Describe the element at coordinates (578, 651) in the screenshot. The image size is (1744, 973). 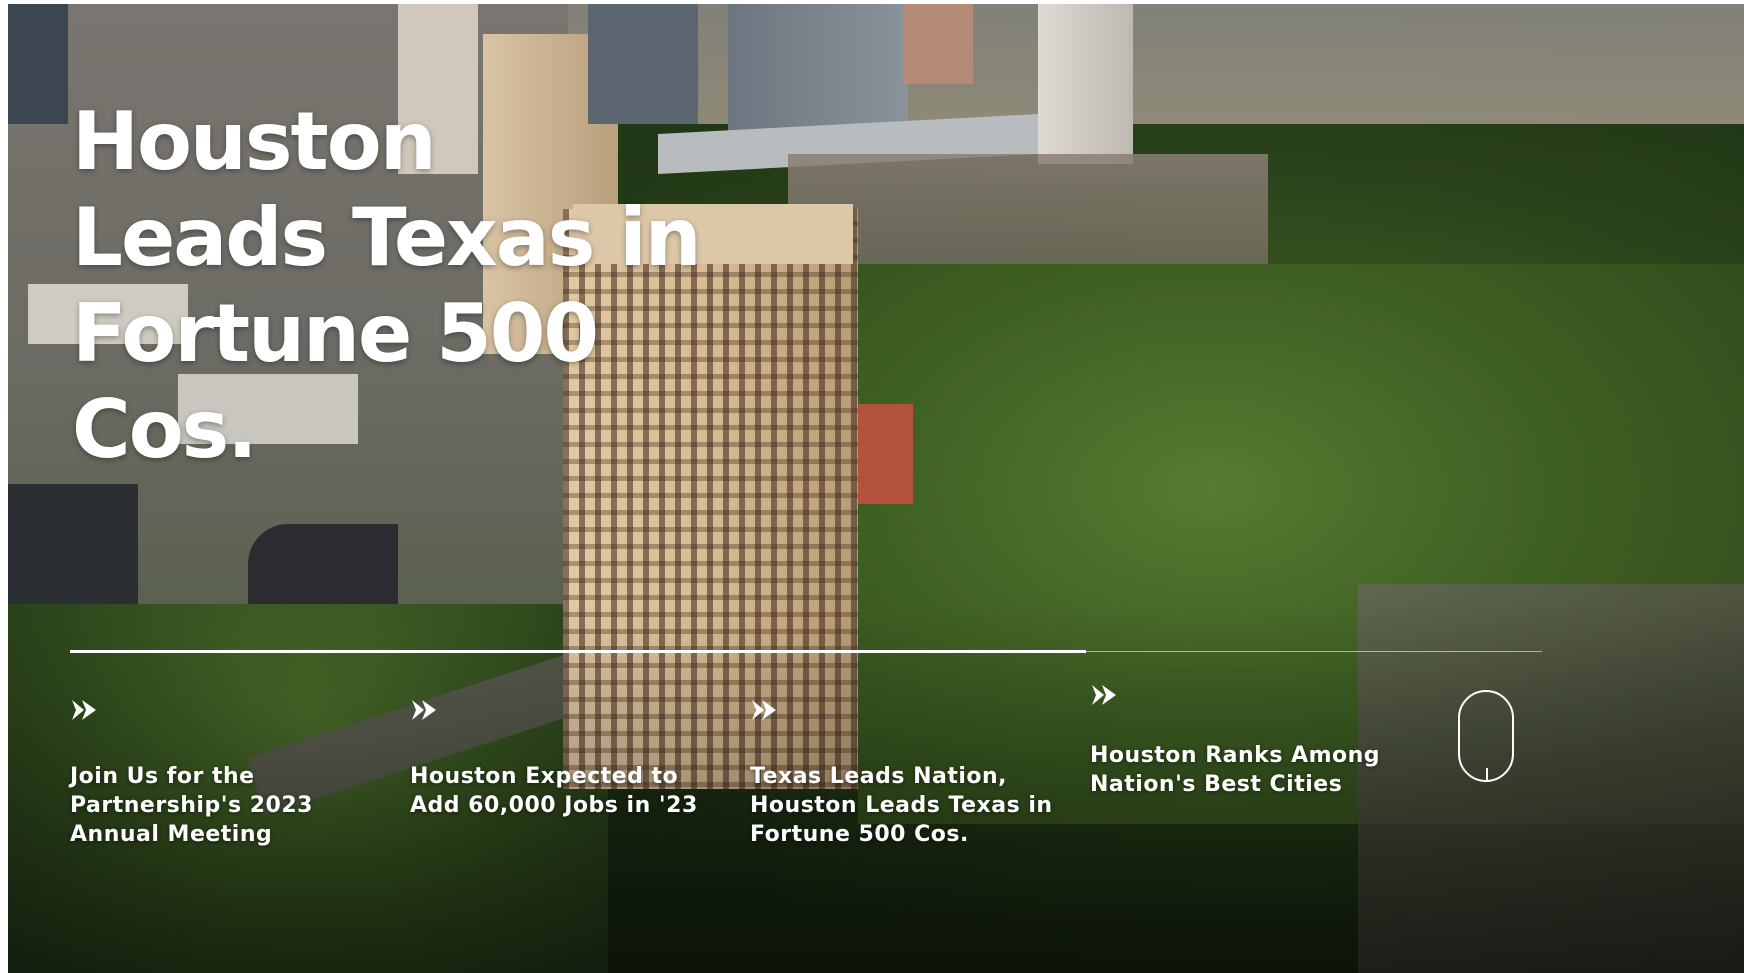
I see `slide-progress-fill` at that location.